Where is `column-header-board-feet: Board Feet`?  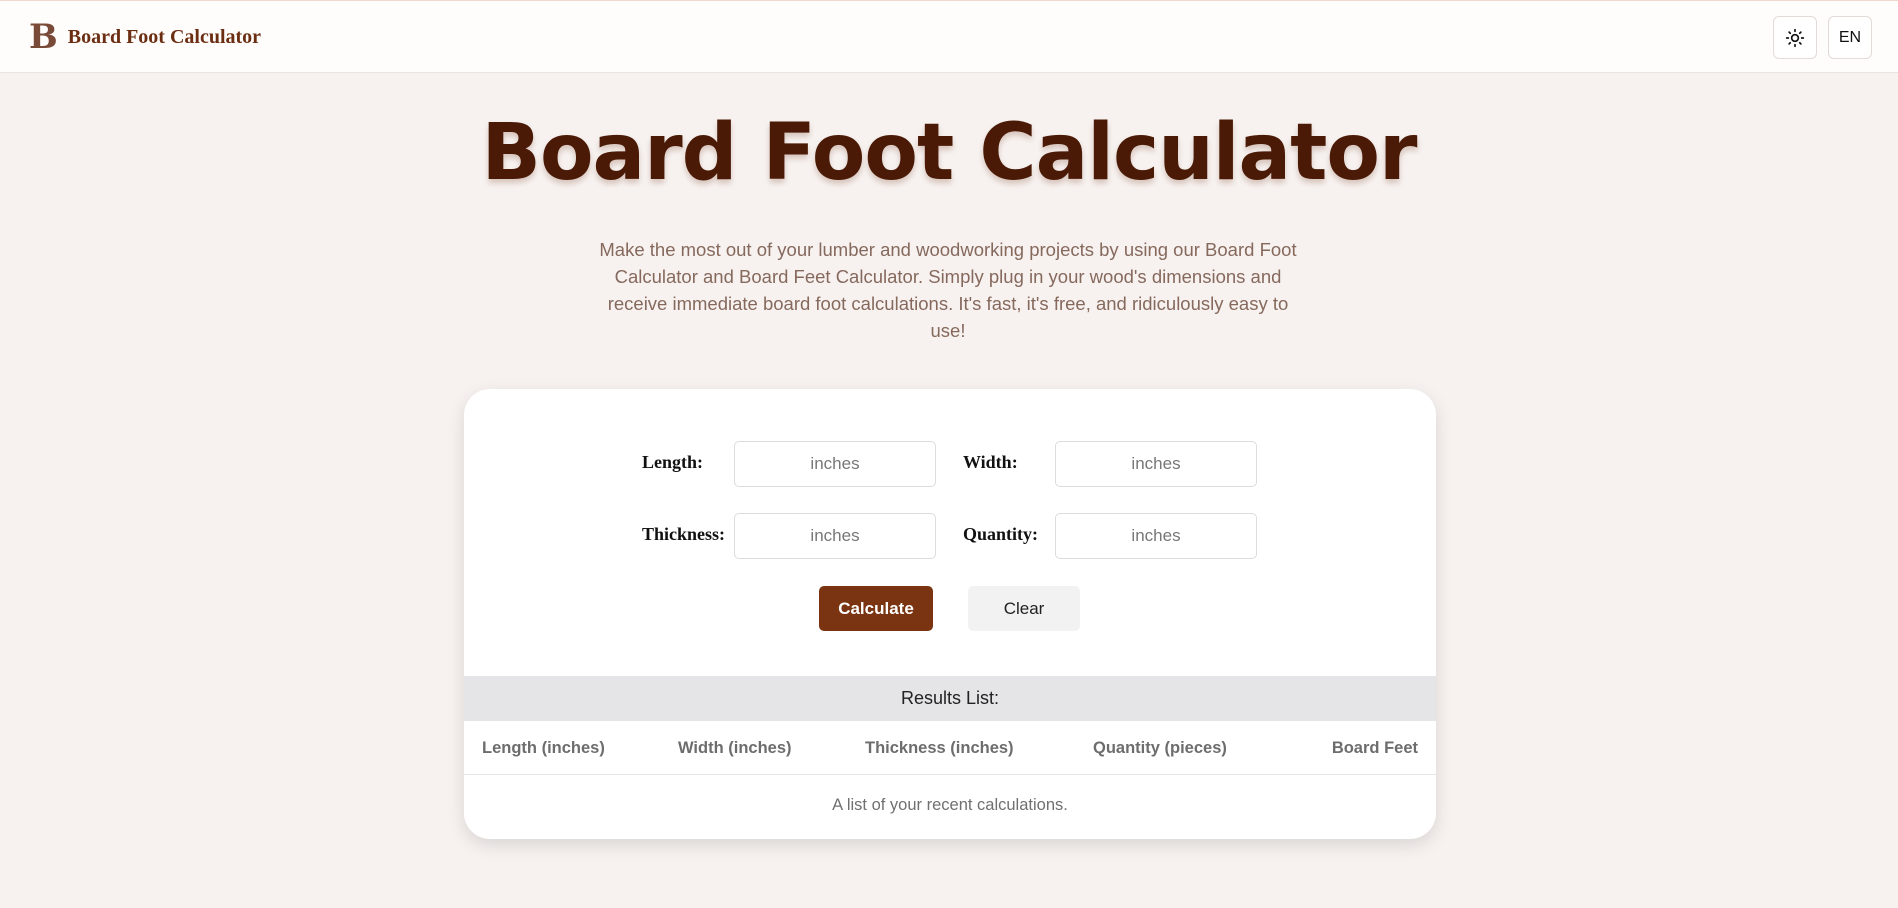 column-header-board-feet: Board Feet is located at coordinates (1374, 748).